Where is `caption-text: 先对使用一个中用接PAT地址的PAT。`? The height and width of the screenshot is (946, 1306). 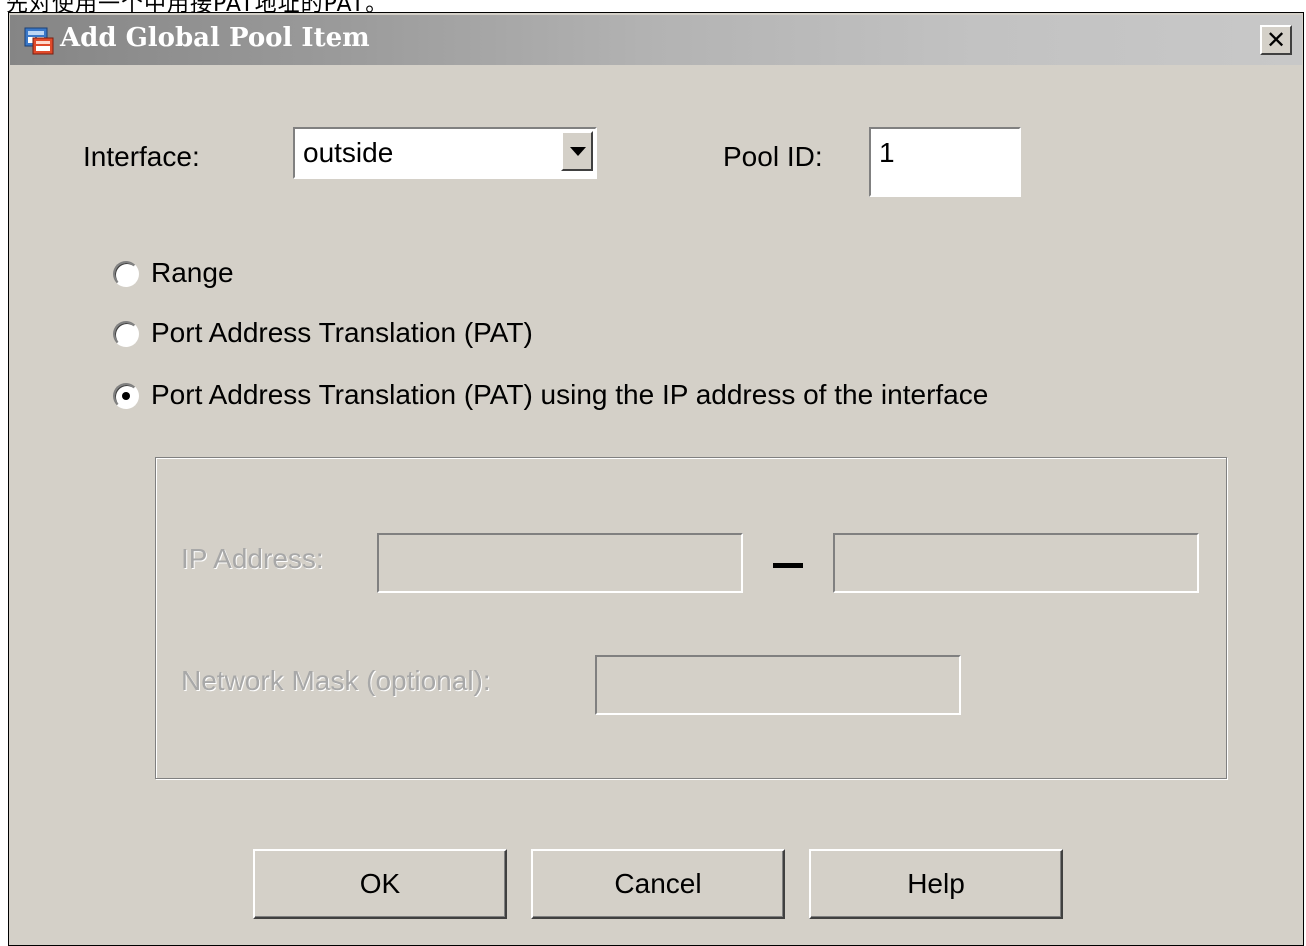 caption-text: 先对使用一个中用接PAT地址的PAT。 is located at coordinates (197, 6).